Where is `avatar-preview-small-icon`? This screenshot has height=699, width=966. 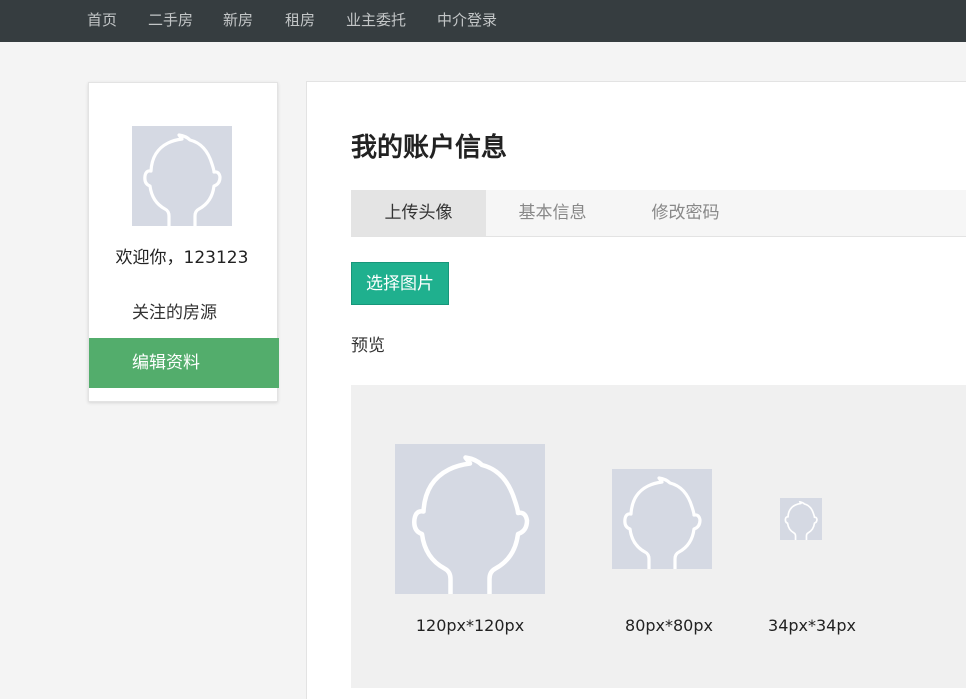
avatar-preview-small-icon is located at coordinates (801, 519).